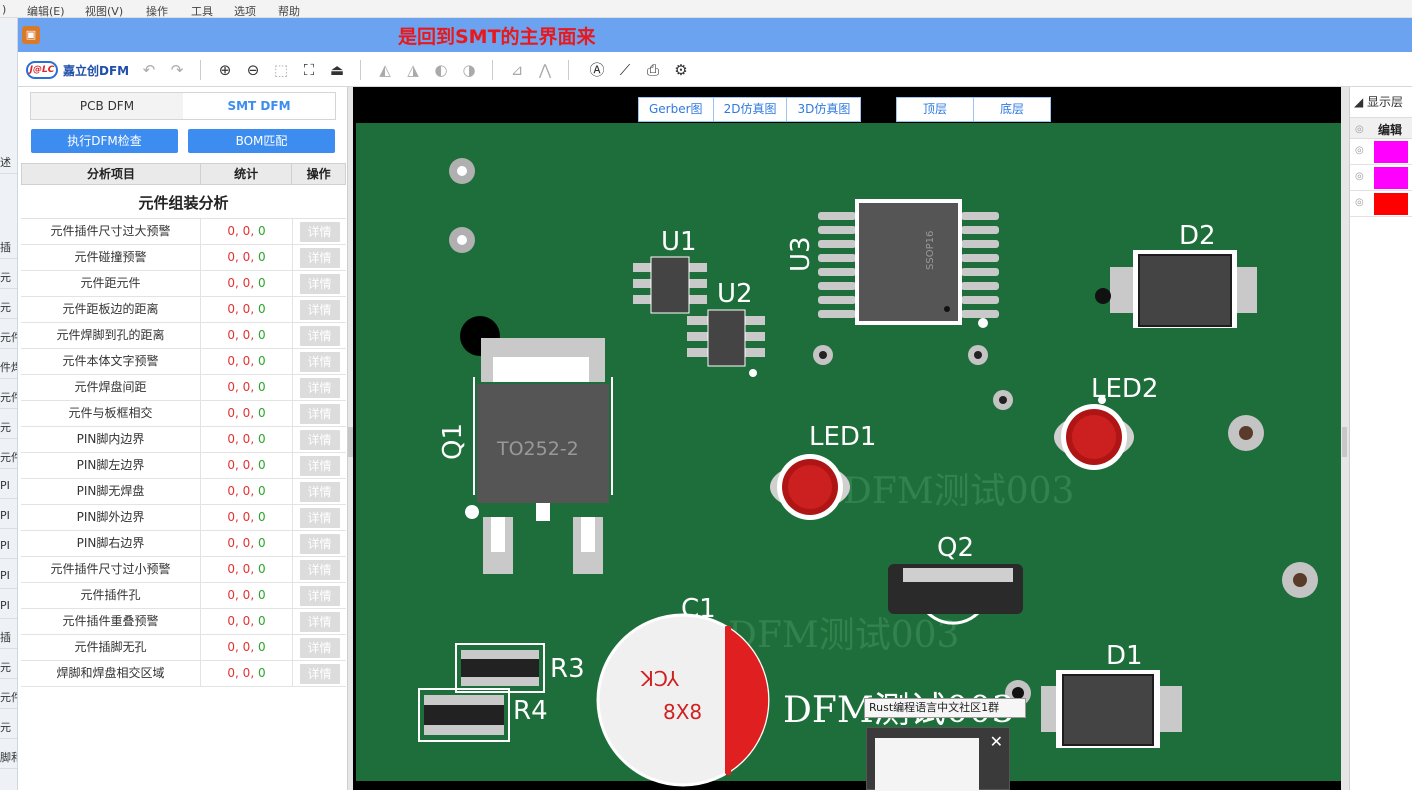  What do you see at coordinates (469, 70) in the screenshot?
I see `measure-4-icon: ◑` at bounding box center [469, 70].